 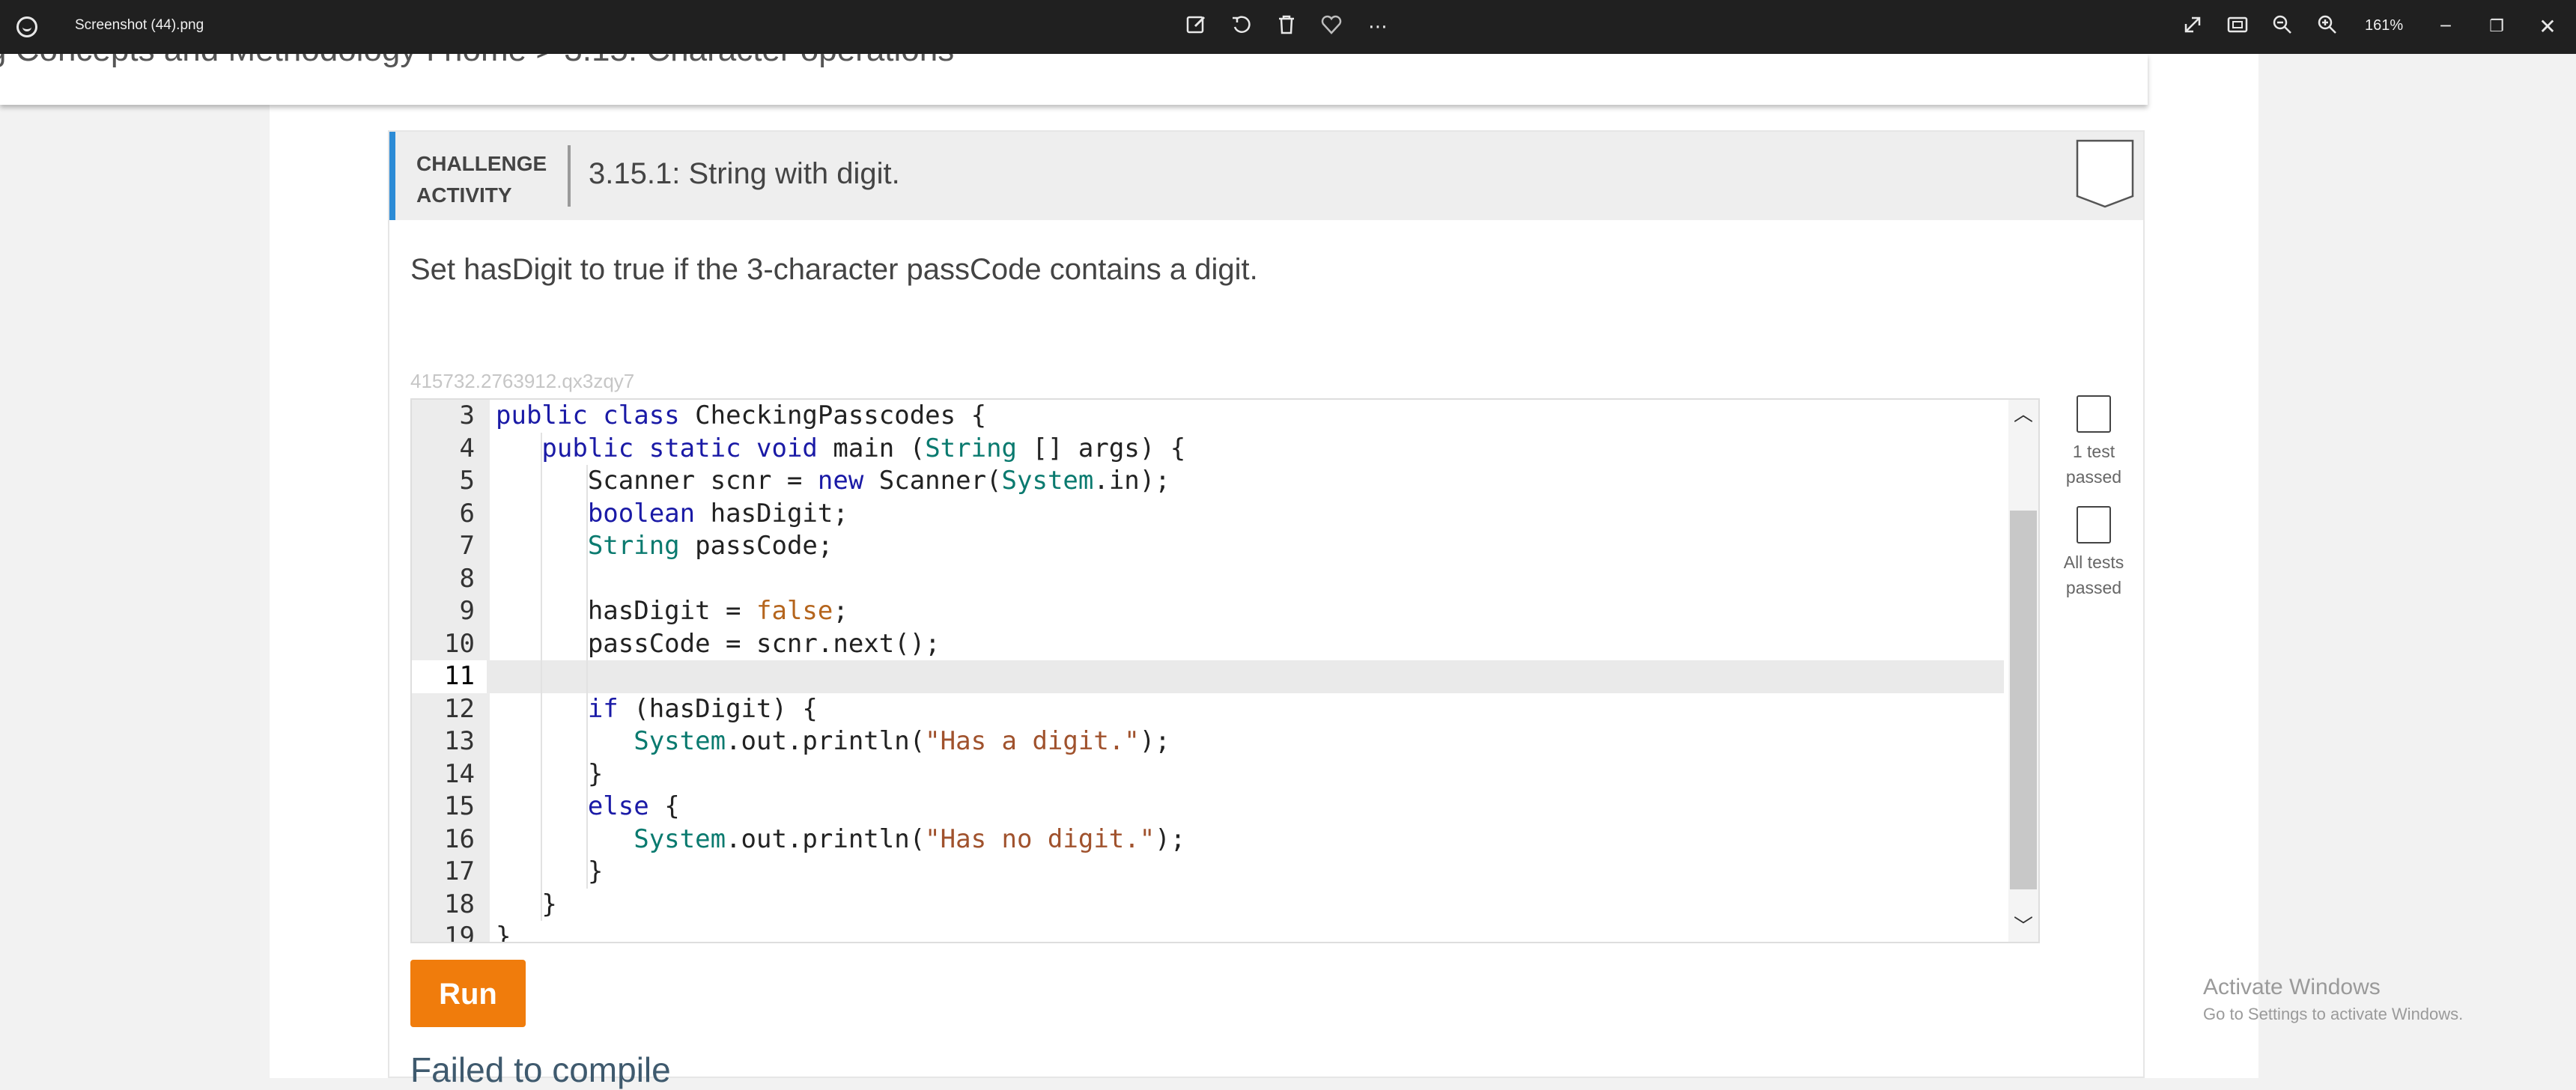 What do you see at coordinates (1208, 774) in the screenshot?
I see `code-line: 14 }` at bounding box center [1208, 774].